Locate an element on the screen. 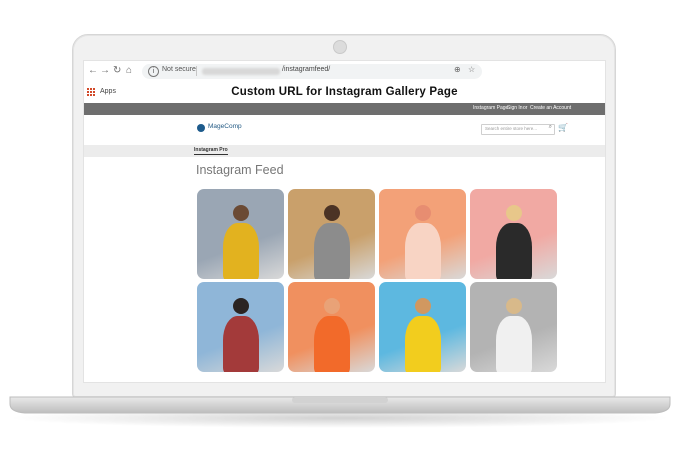 The image size is (680, 450). back-arrow-icon: ← is located at coordinates (93, 71).